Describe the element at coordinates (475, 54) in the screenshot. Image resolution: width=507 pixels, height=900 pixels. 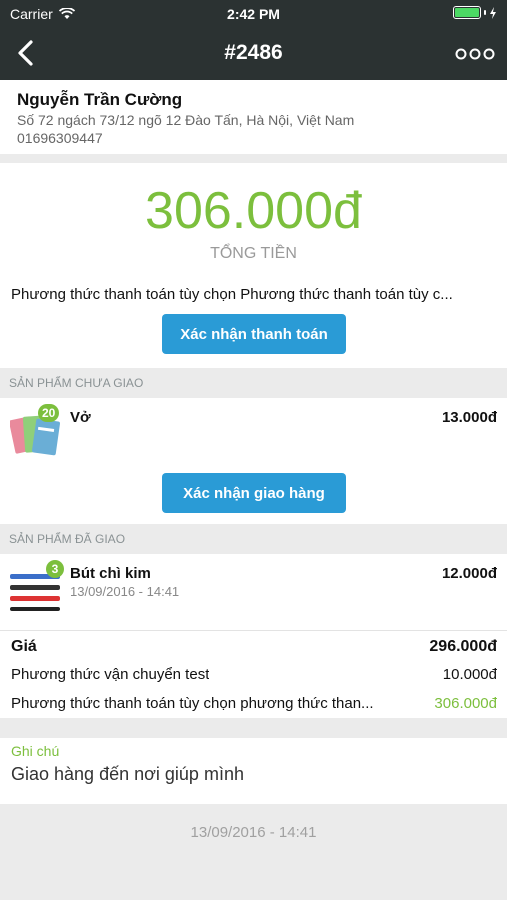
I see `ellipsis-icon` at that location.